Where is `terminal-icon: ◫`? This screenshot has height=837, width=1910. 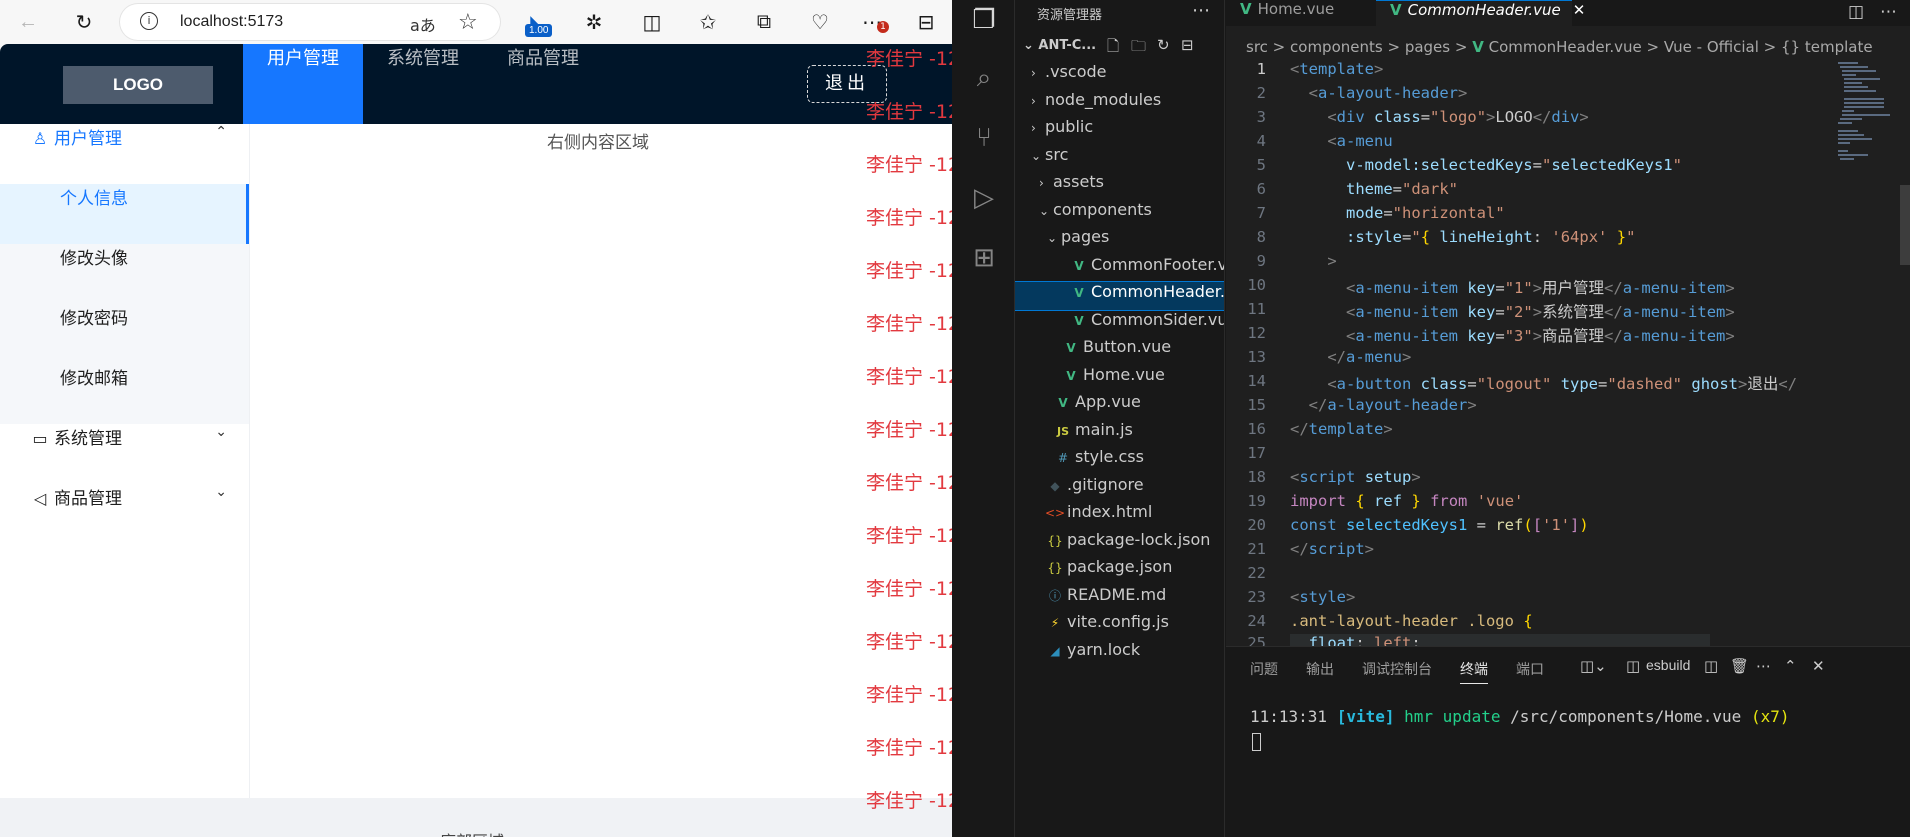 terminal-icon: ◫ is located at coordinates (1633, 666).